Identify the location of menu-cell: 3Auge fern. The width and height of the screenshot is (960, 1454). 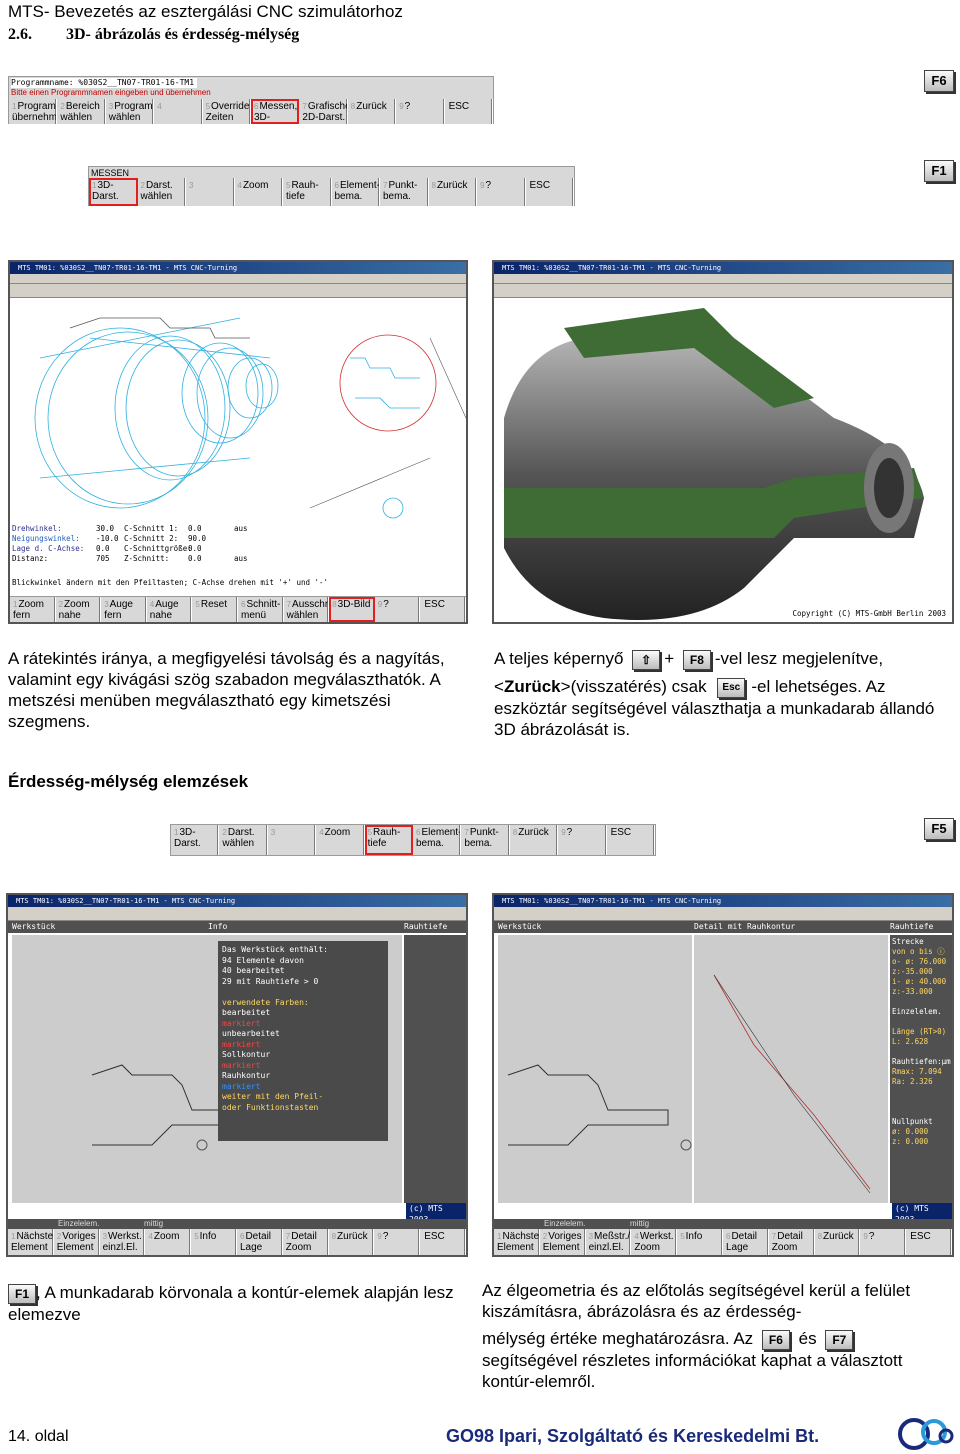
(124, 609).